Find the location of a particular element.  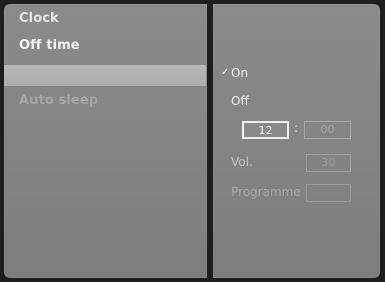

programme-label: Programme is located at coordinates (266, 192).